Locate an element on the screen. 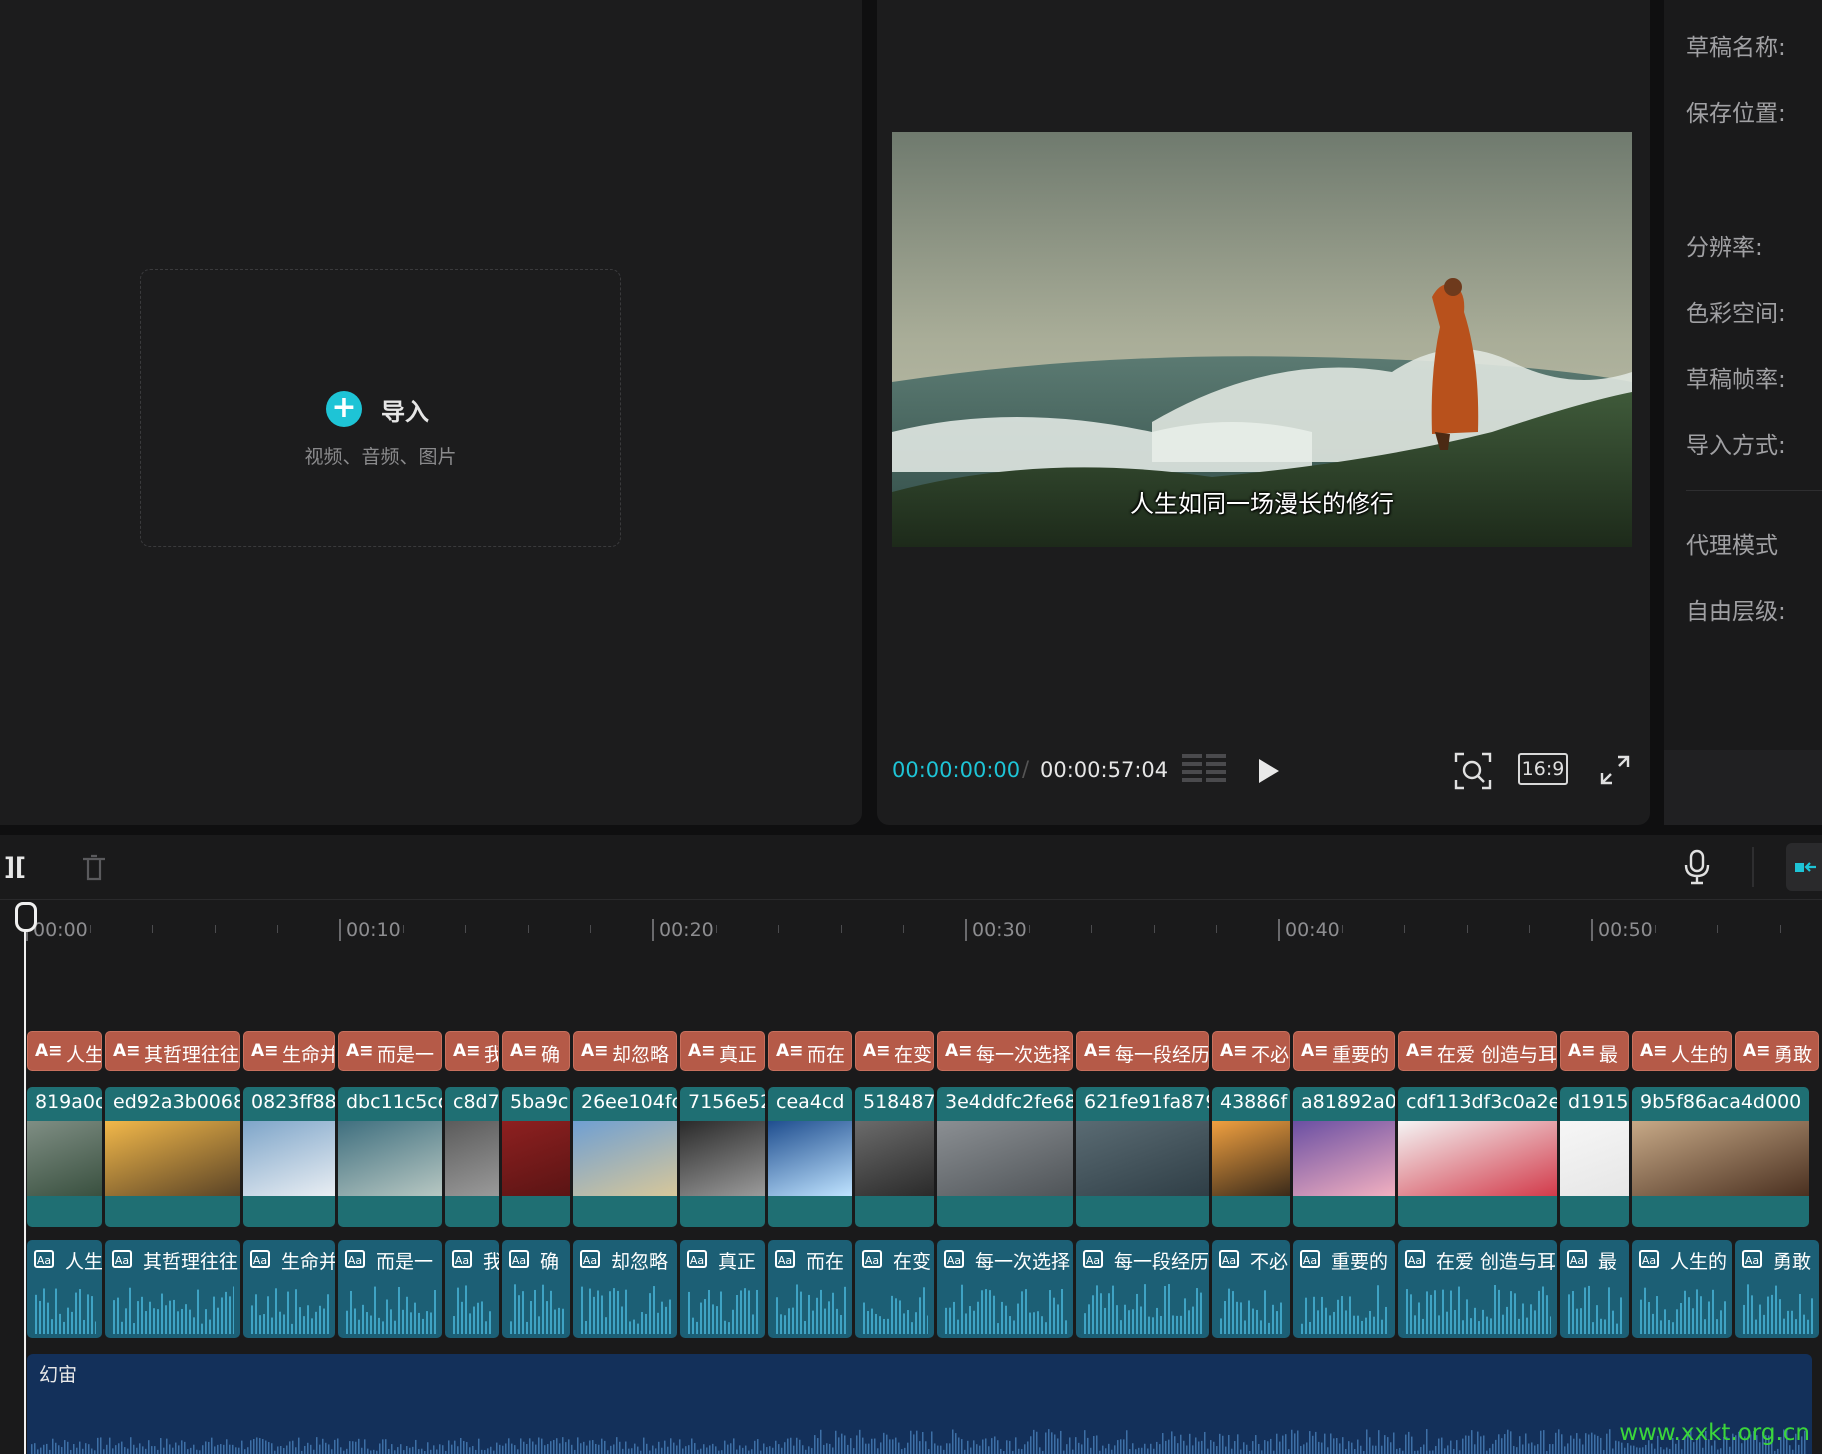 The image size is (1822, 1454). text-clip: A≡ 而在 is located at coordinates (810, 1051).